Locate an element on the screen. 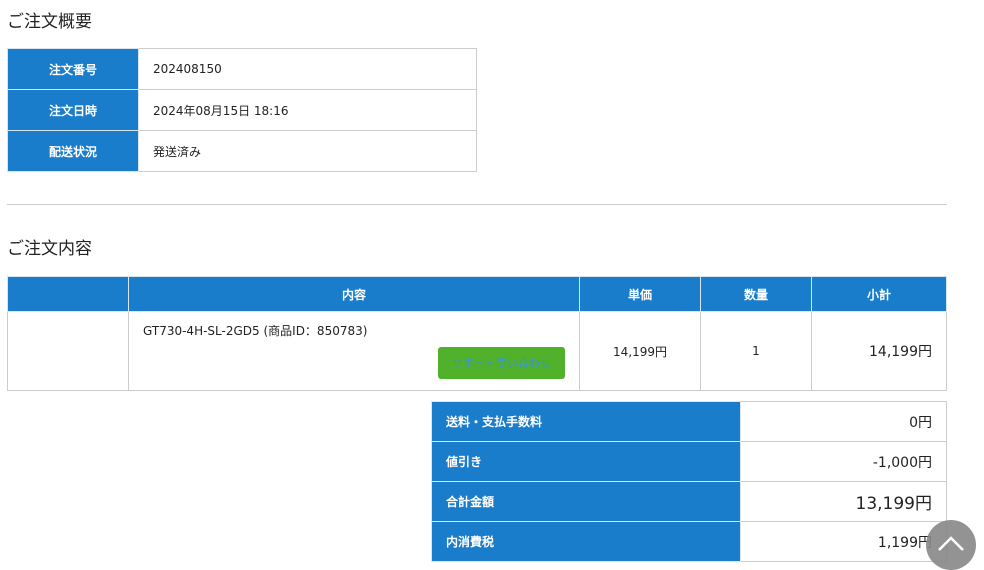 Image resolution: width=984 pixels, height=570 pixels. table-header: 内容 単価 数量 小計 is located at coordinates (477, 294).